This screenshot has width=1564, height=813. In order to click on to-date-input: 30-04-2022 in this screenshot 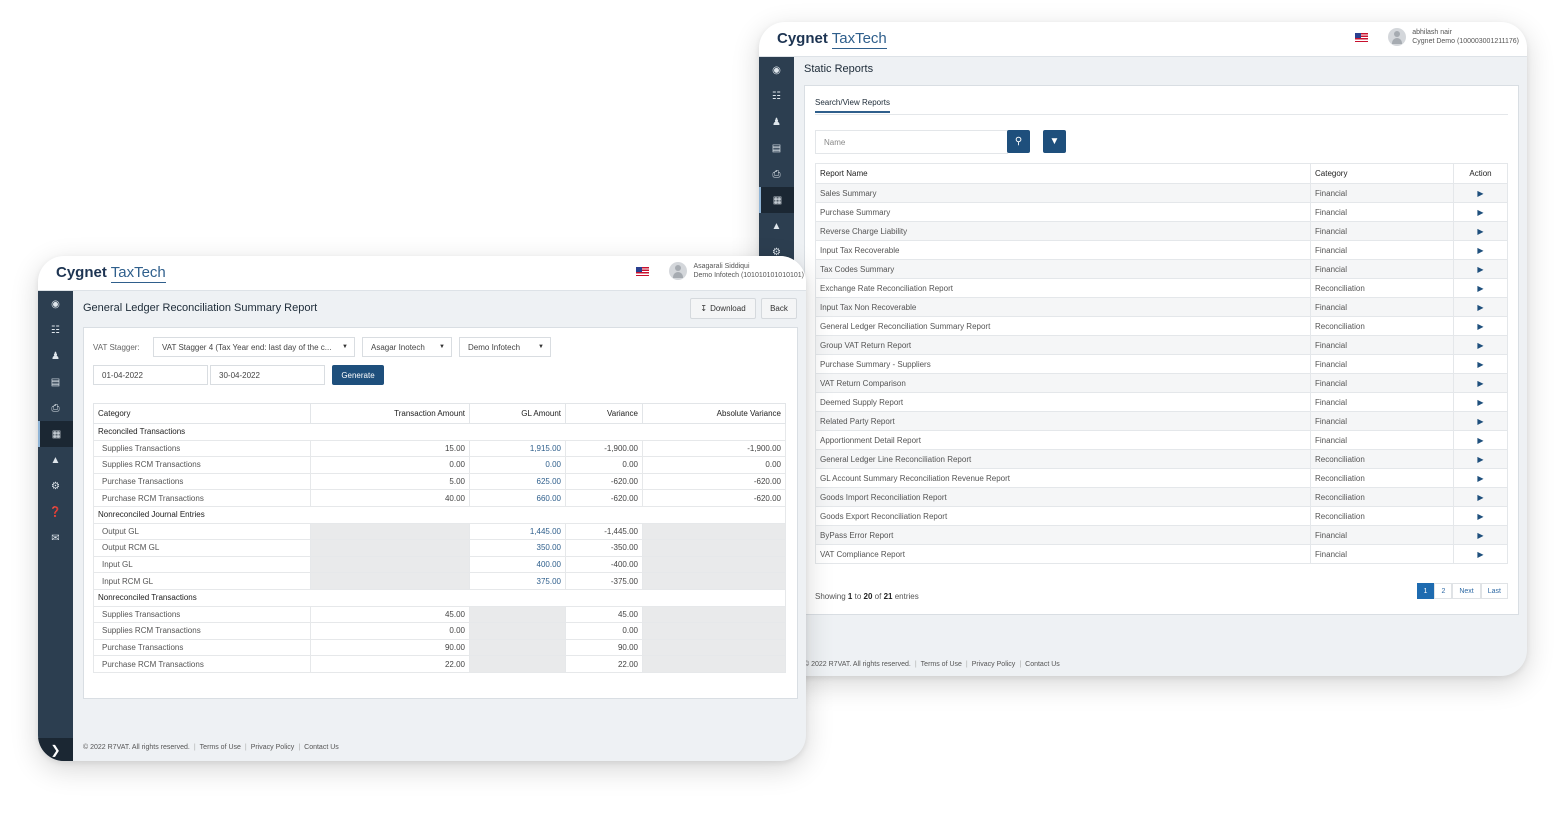, I will do `click(267, 375)`.